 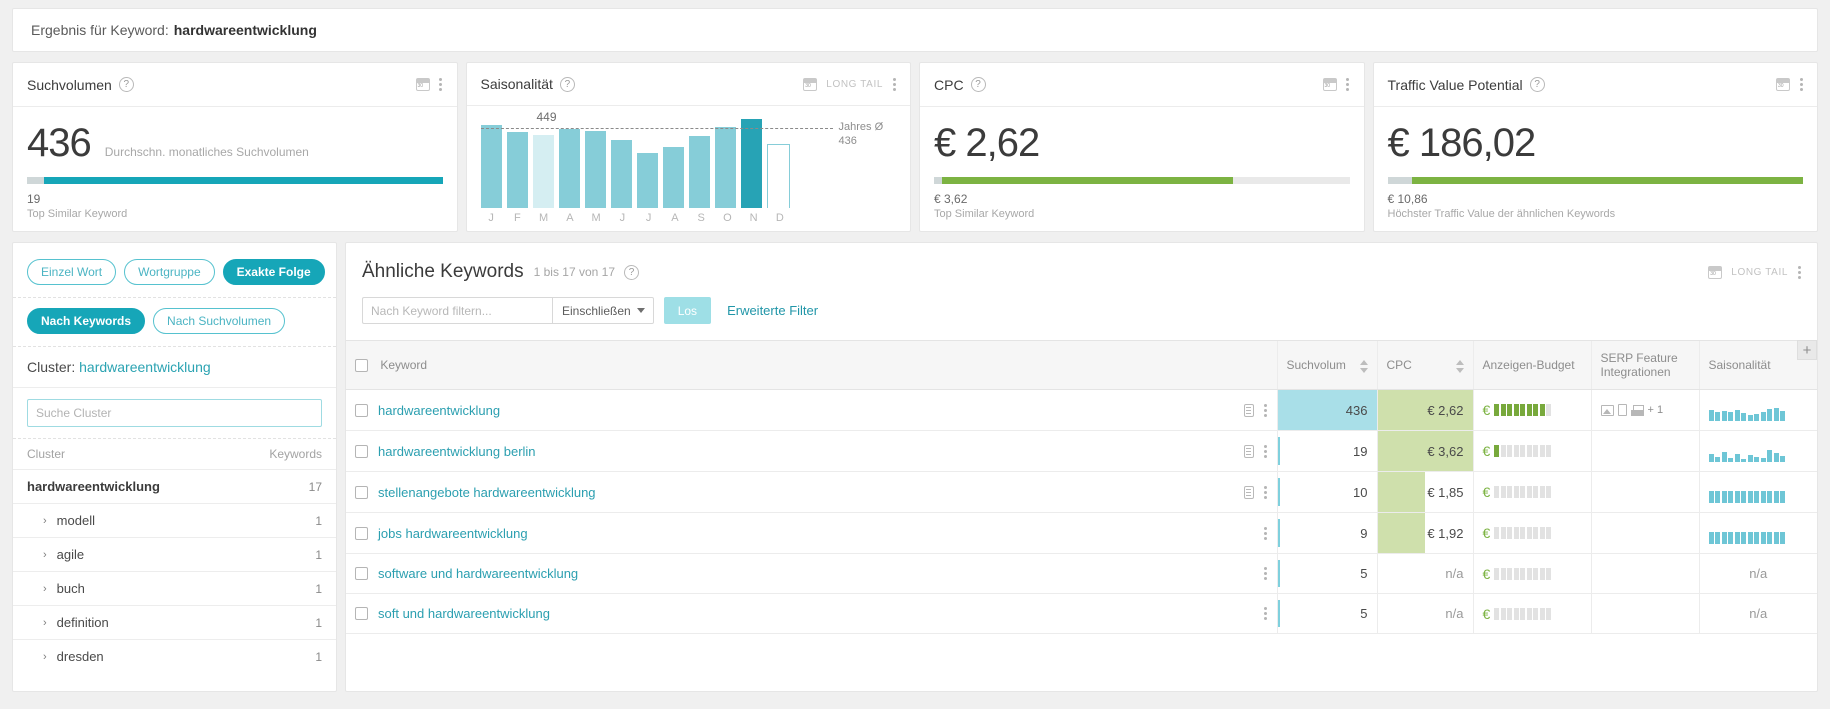 I want to click on cluster-row: › dresden 1, so click(x=174, y=656).